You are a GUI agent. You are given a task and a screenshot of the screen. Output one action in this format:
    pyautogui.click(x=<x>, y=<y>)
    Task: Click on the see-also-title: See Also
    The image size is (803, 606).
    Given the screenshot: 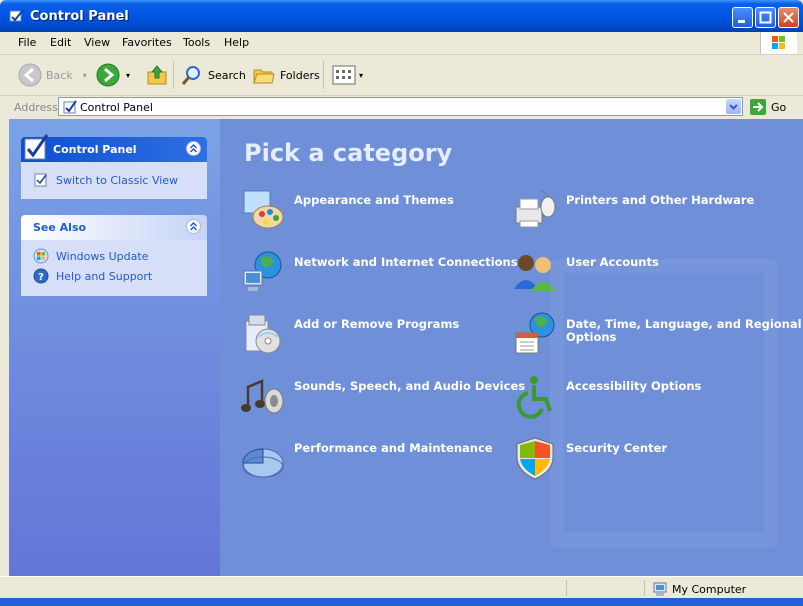 What is the action you would take?
    pyautogui.click(x=60, y=227)
    